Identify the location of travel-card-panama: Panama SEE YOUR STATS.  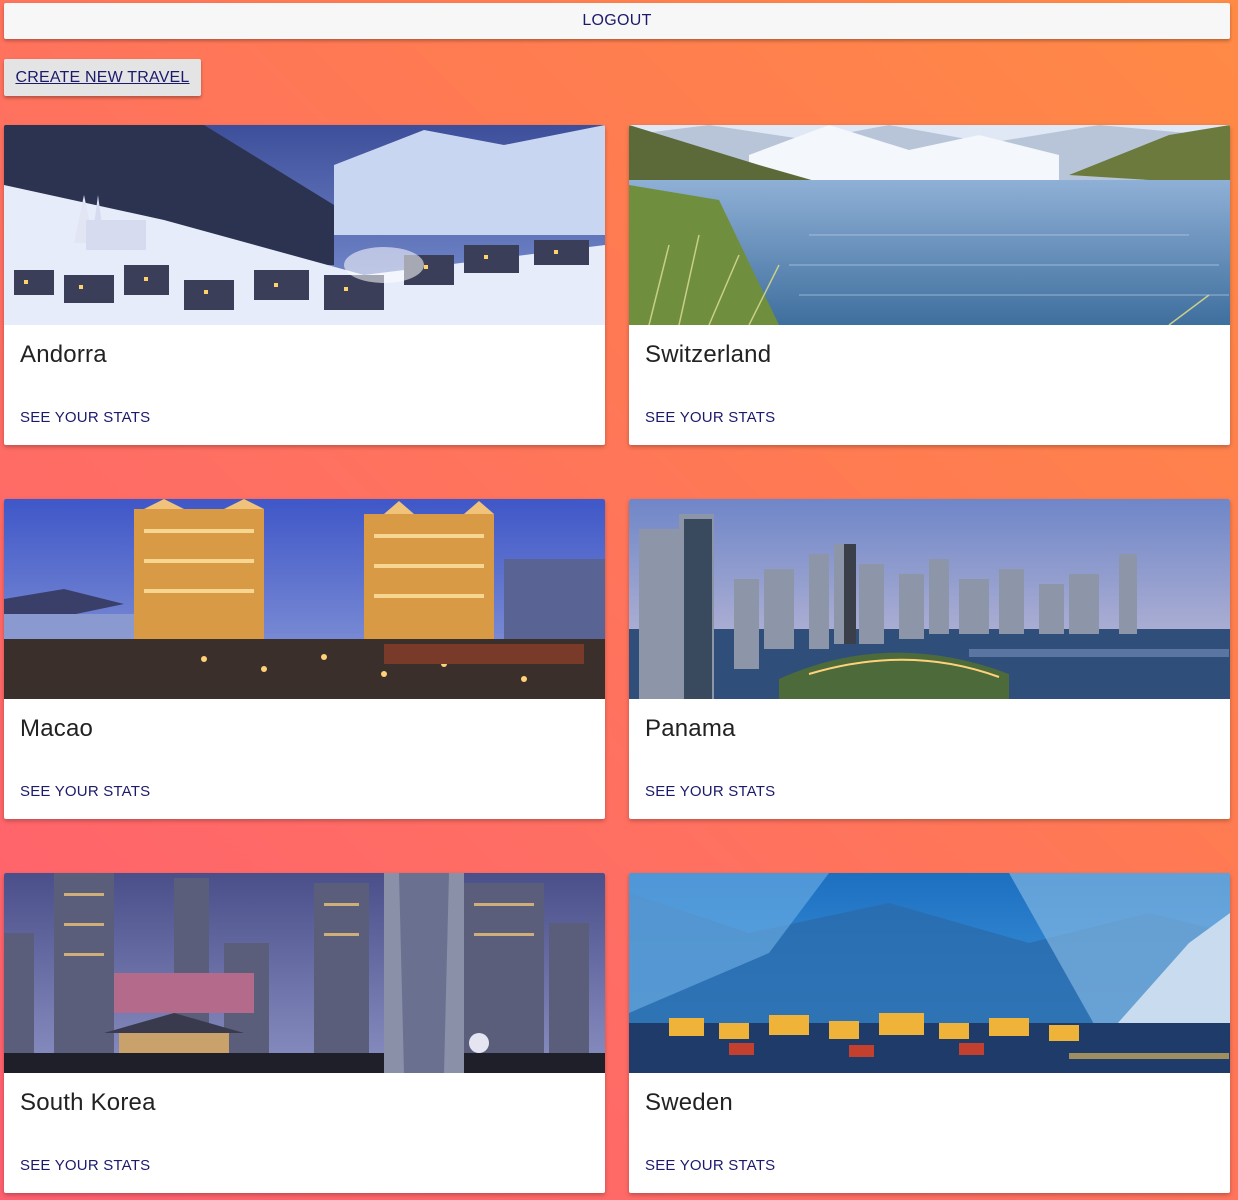
(929, 659).